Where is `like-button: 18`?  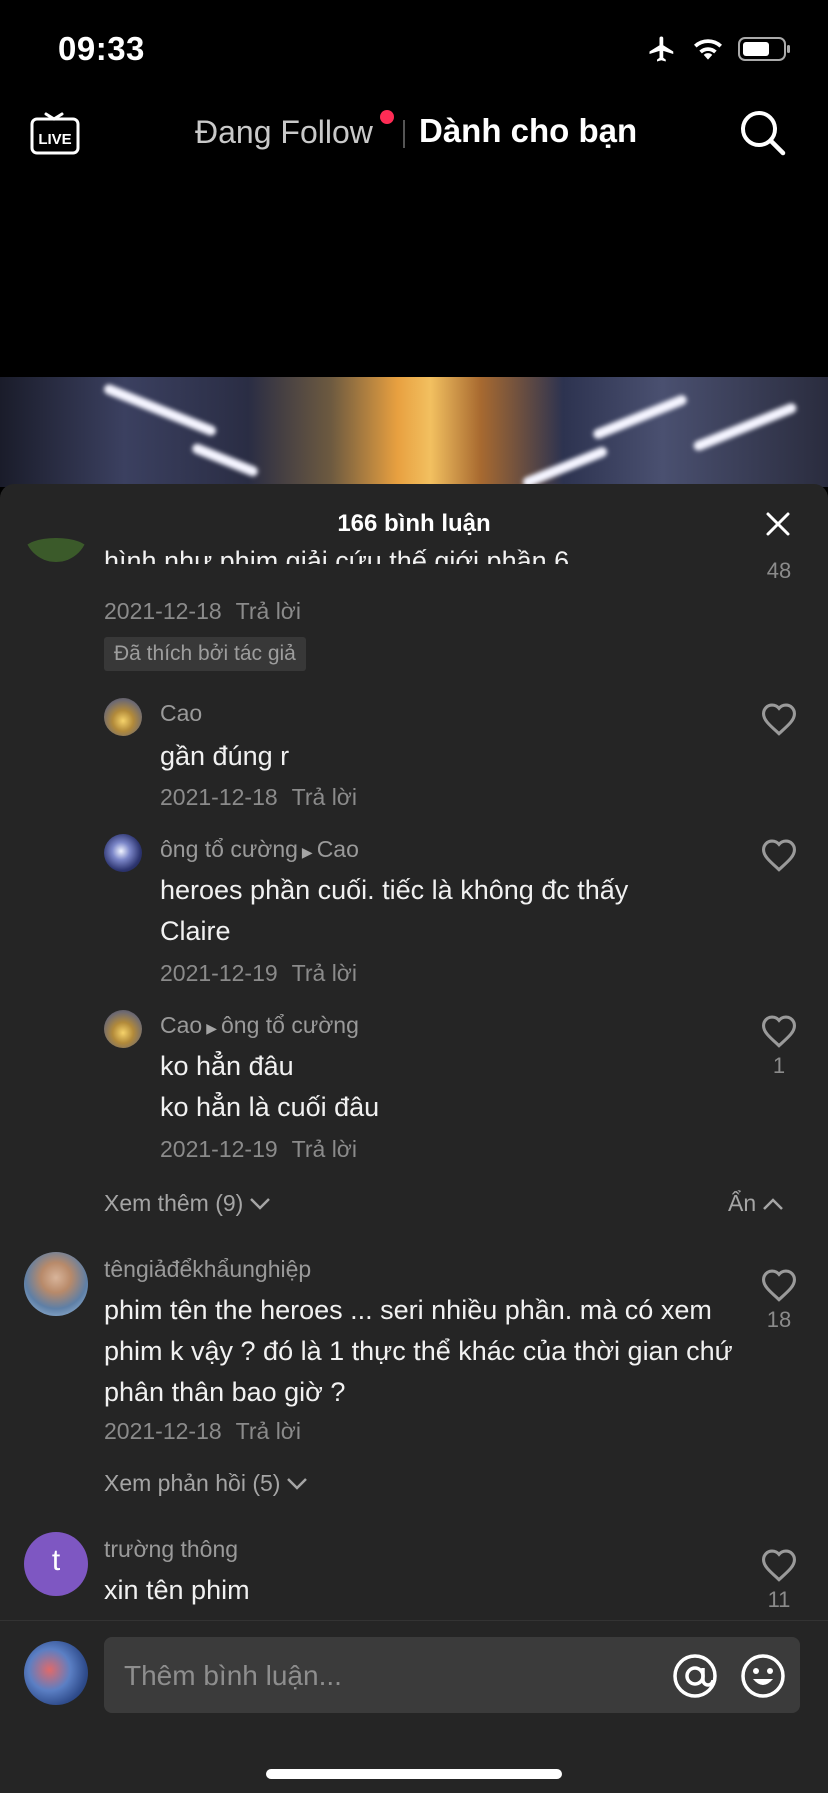
like-button: 18 is located at coordinates (779, 1300).